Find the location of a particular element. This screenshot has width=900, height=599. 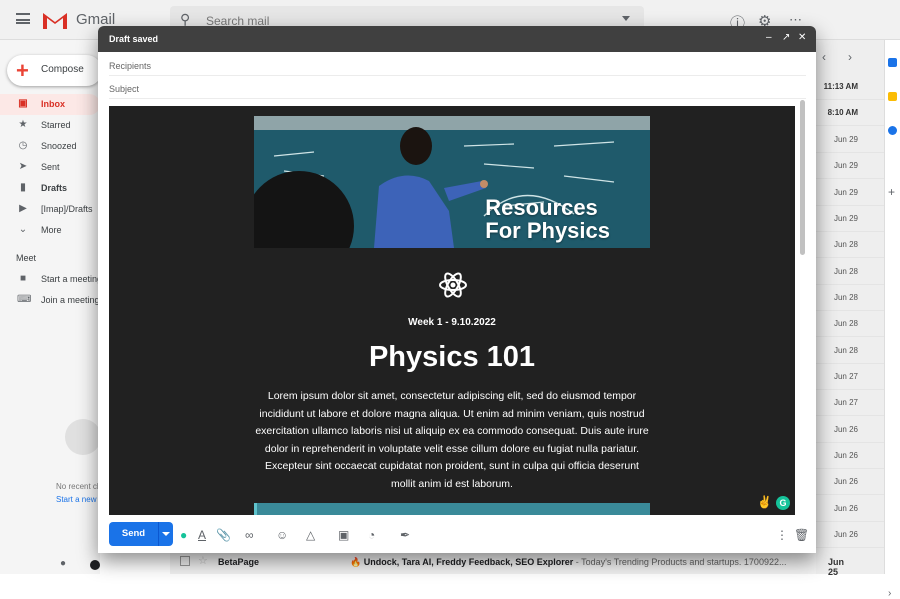

body-scrollbar is located at coordinates (802, 307).